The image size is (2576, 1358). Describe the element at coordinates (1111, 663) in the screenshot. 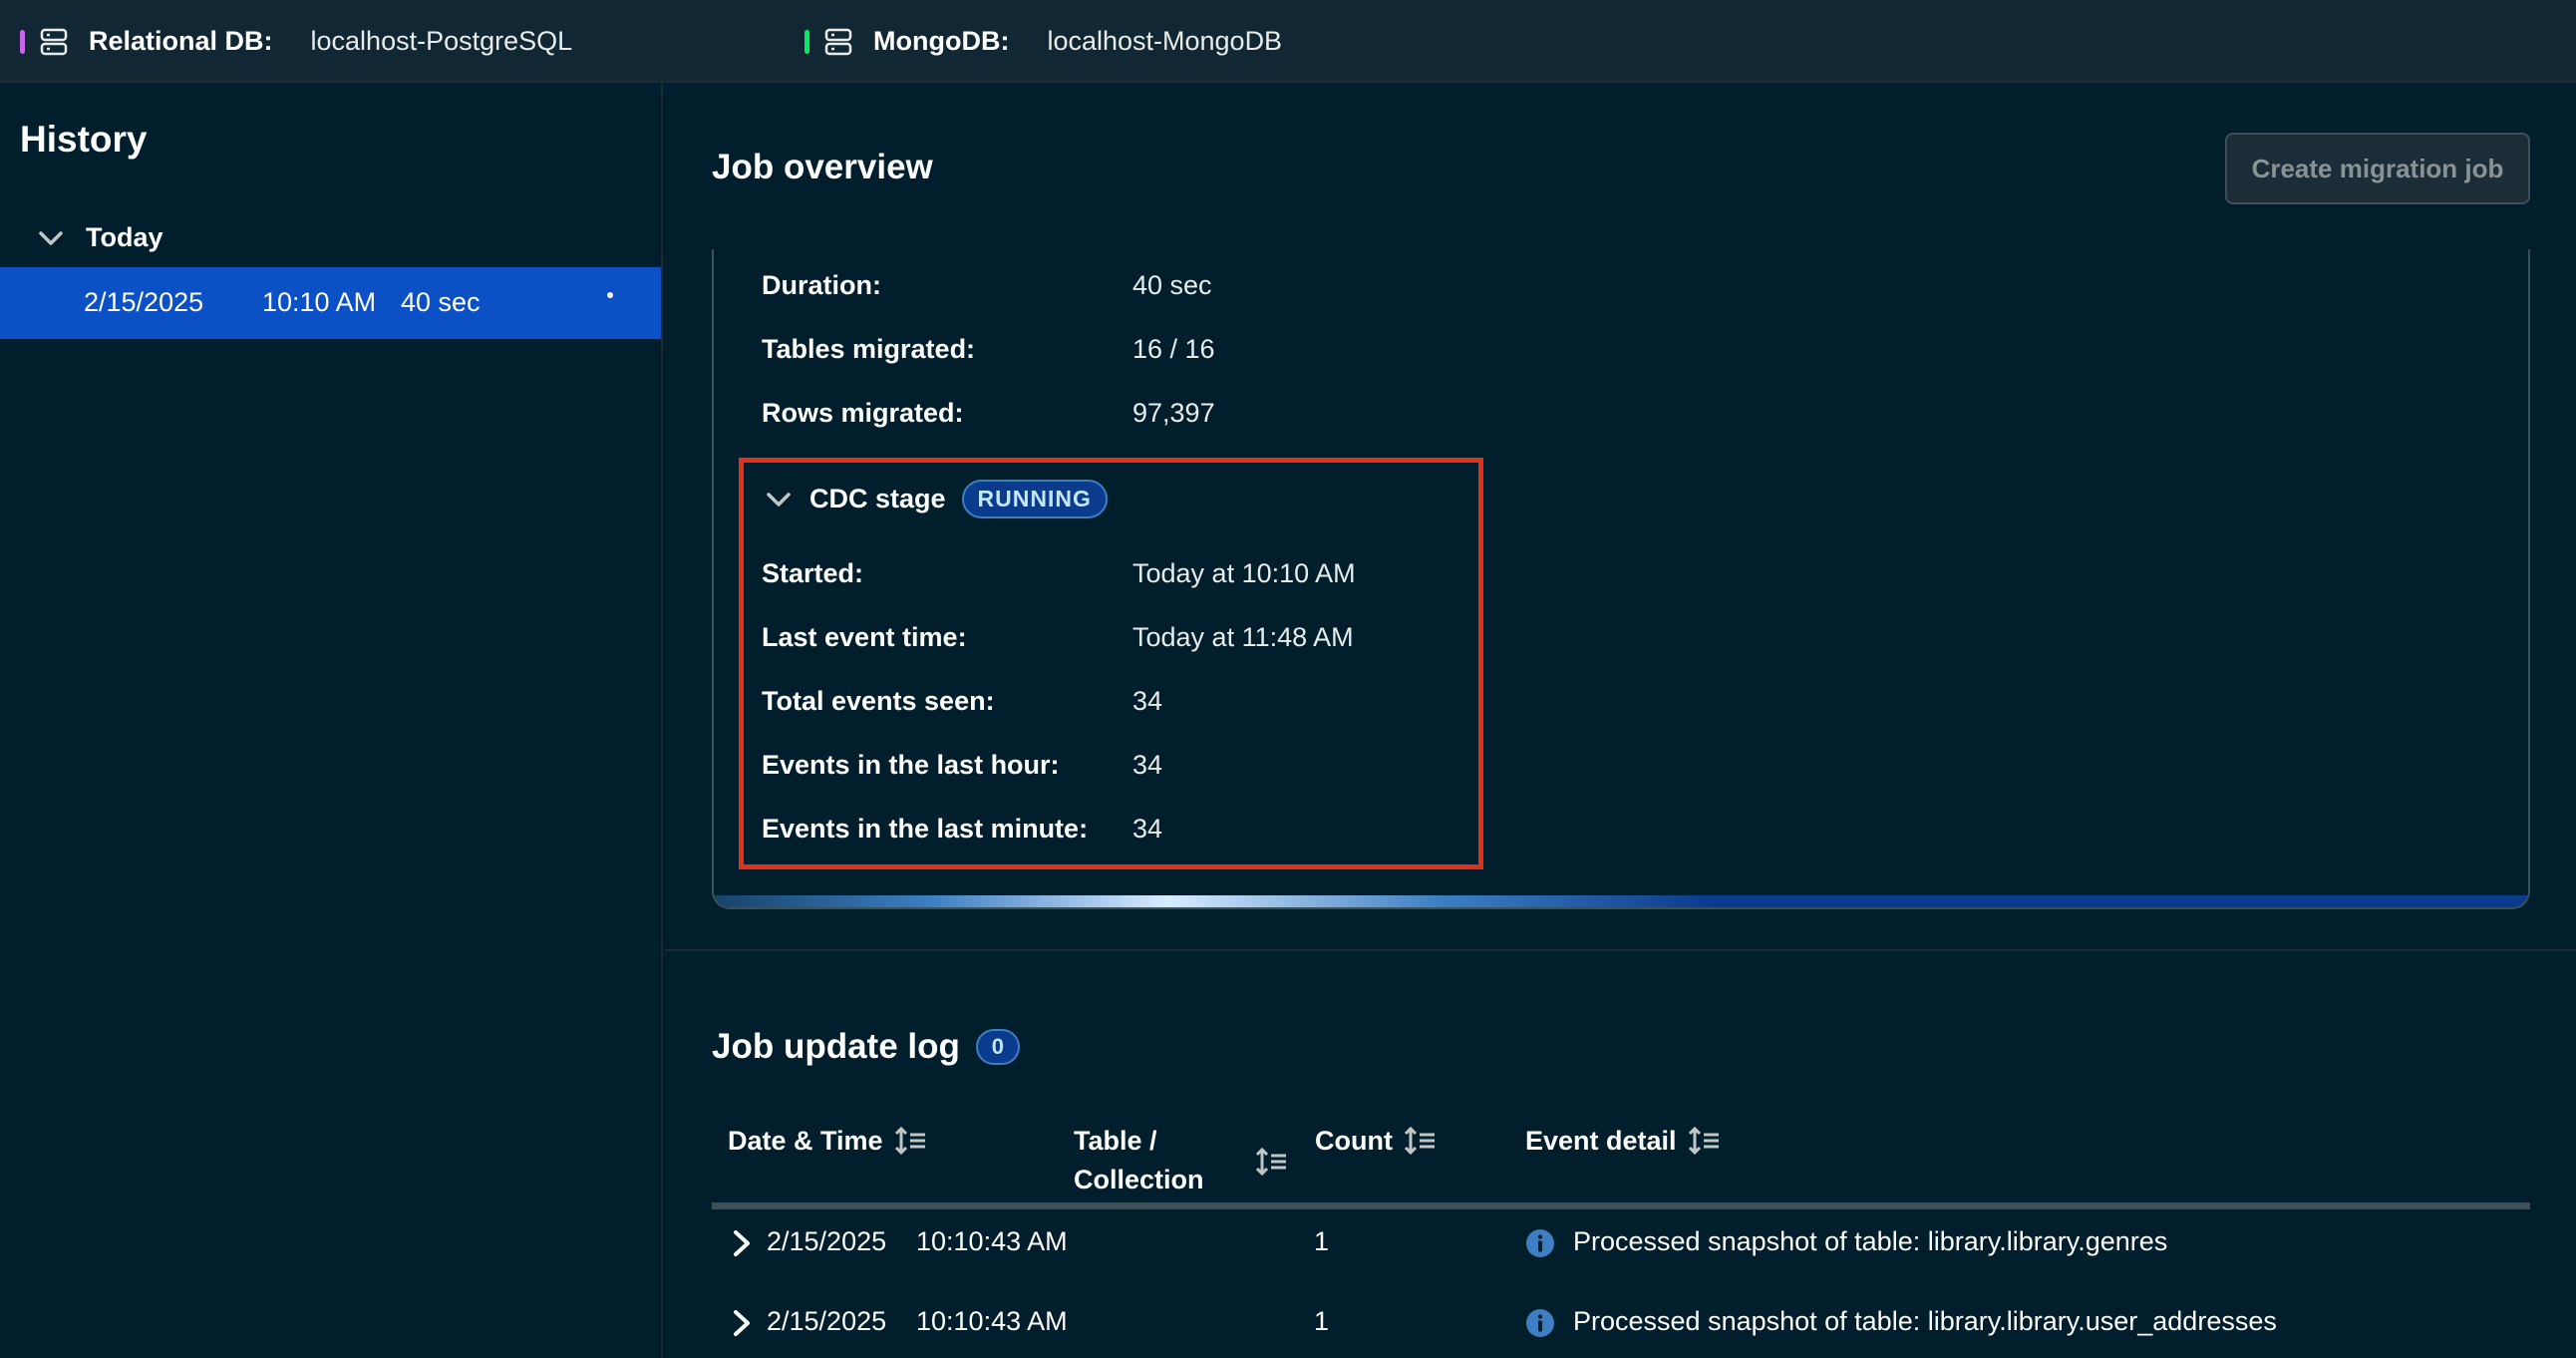

I see `cdc-stage-highlight` at that location.